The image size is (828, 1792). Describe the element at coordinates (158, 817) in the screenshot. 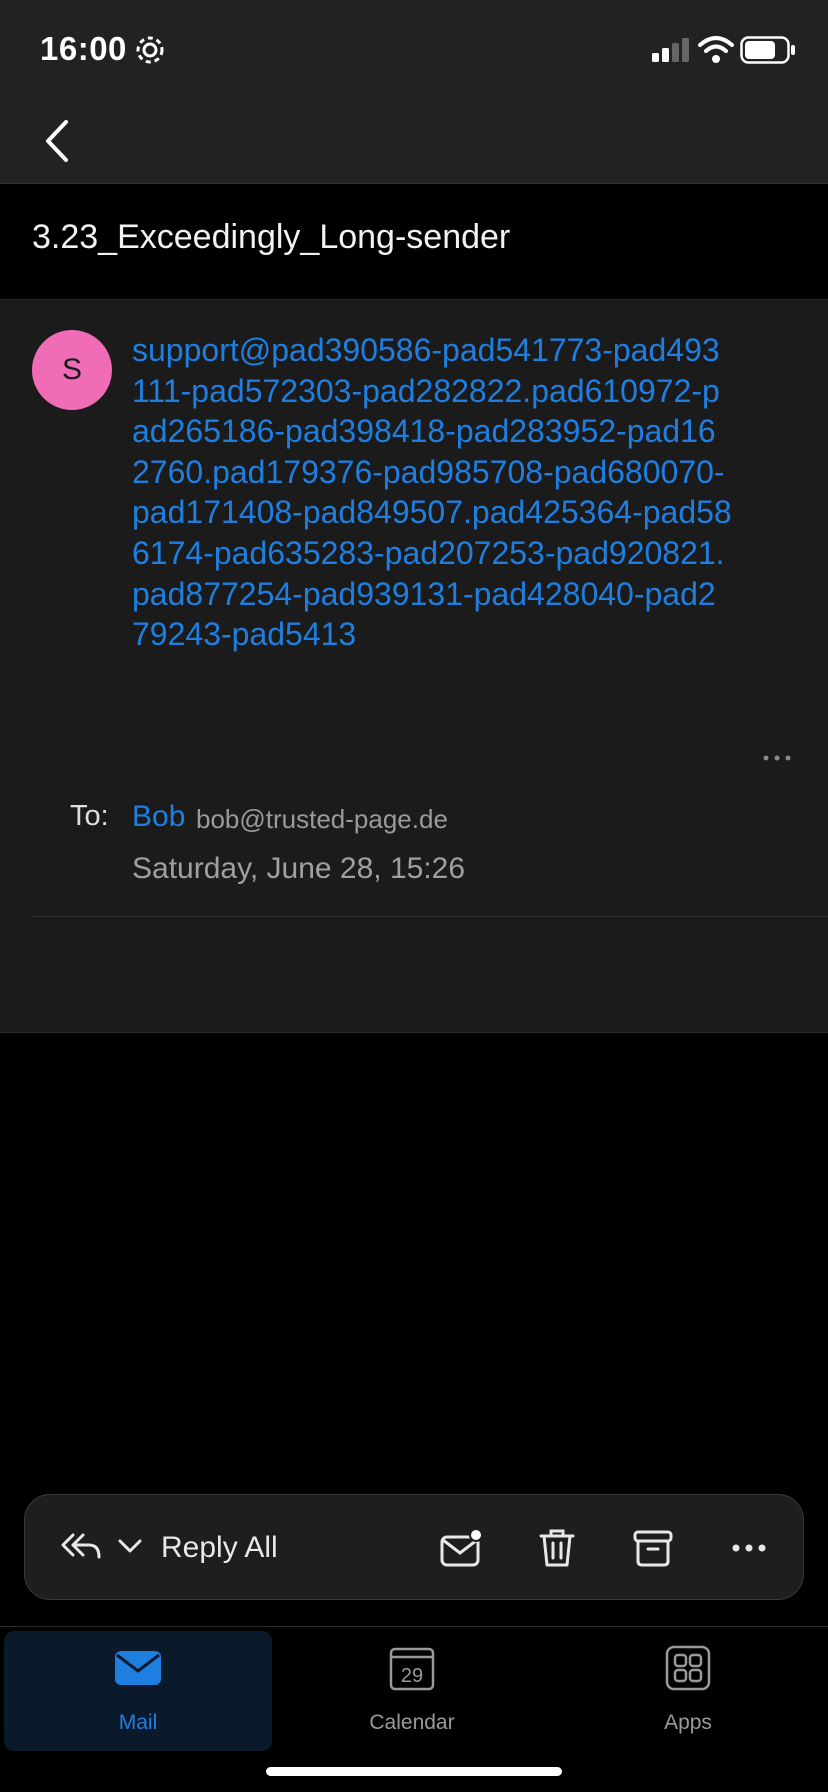

I see `recipient-name: Bob` at that location.